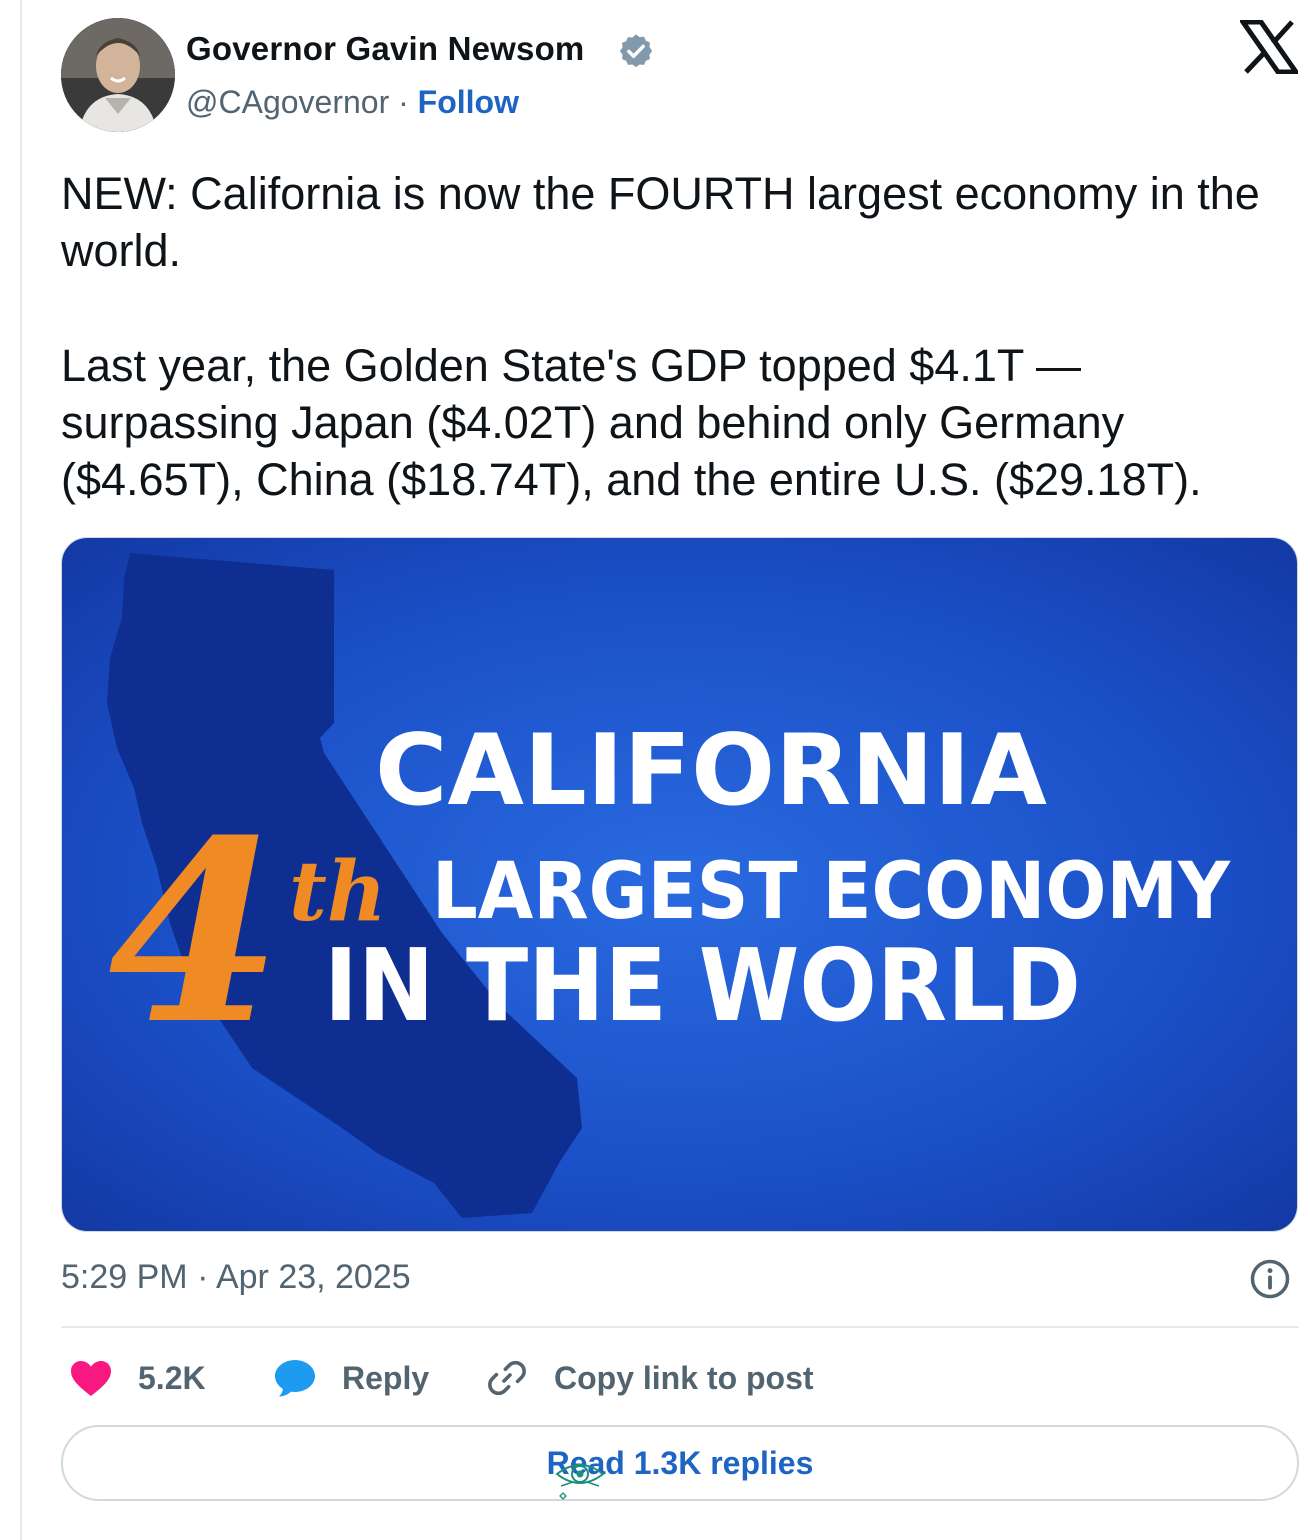 The image size is (1310, 1540). What do you see at coordinates (468, 102) in the screenshot?
I see `follow-button: Follow` at bounding box center [468, 102].